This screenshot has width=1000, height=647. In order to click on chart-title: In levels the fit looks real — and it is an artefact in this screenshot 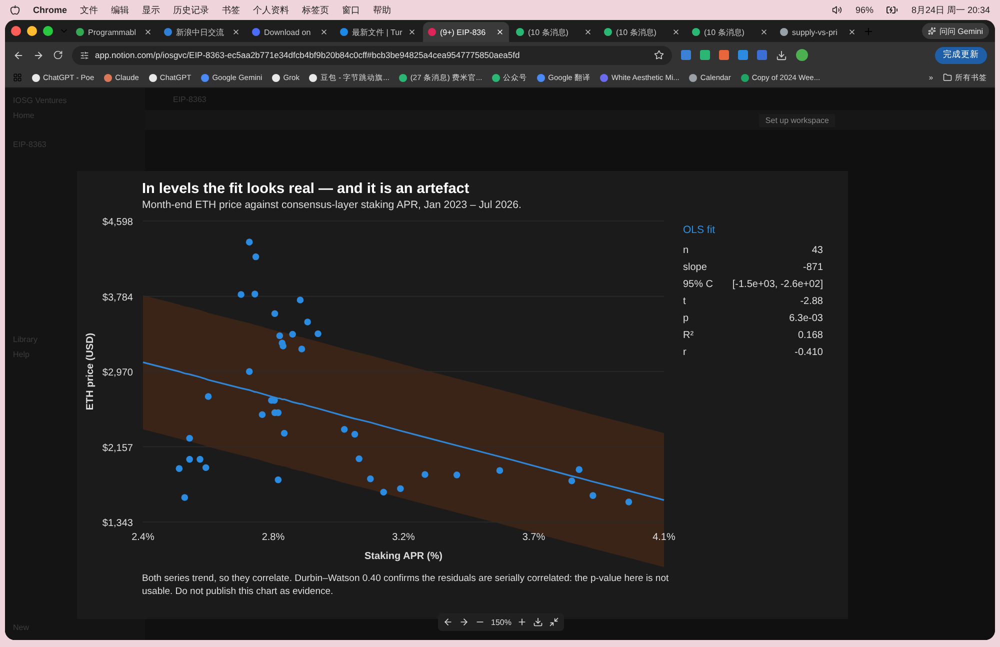, I will do `click(306, 189)`.